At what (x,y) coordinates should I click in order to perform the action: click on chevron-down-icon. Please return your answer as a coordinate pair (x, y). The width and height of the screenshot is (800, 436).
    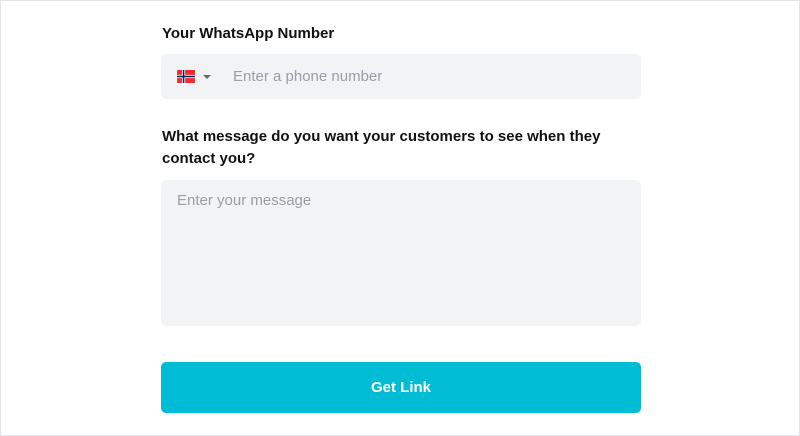
    Looking at the image, I should click on (207, 76).